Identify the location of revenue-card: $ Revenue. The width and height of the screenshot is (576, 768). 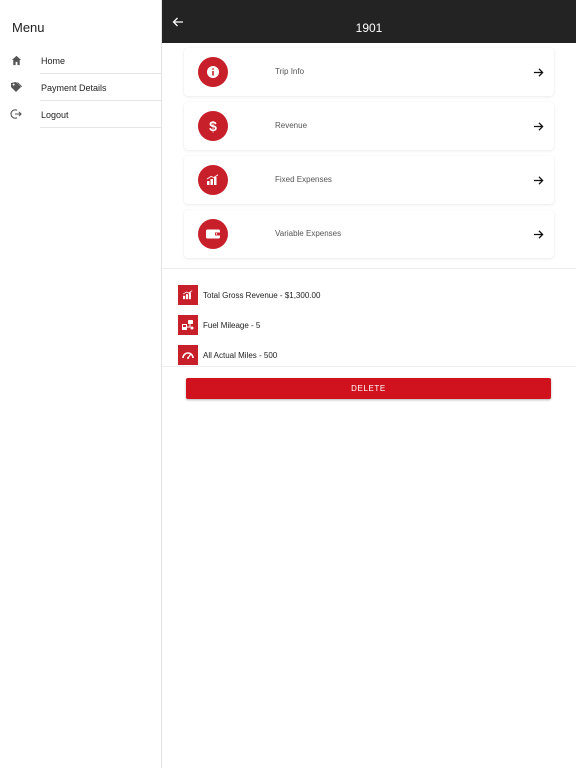
(369, 126).